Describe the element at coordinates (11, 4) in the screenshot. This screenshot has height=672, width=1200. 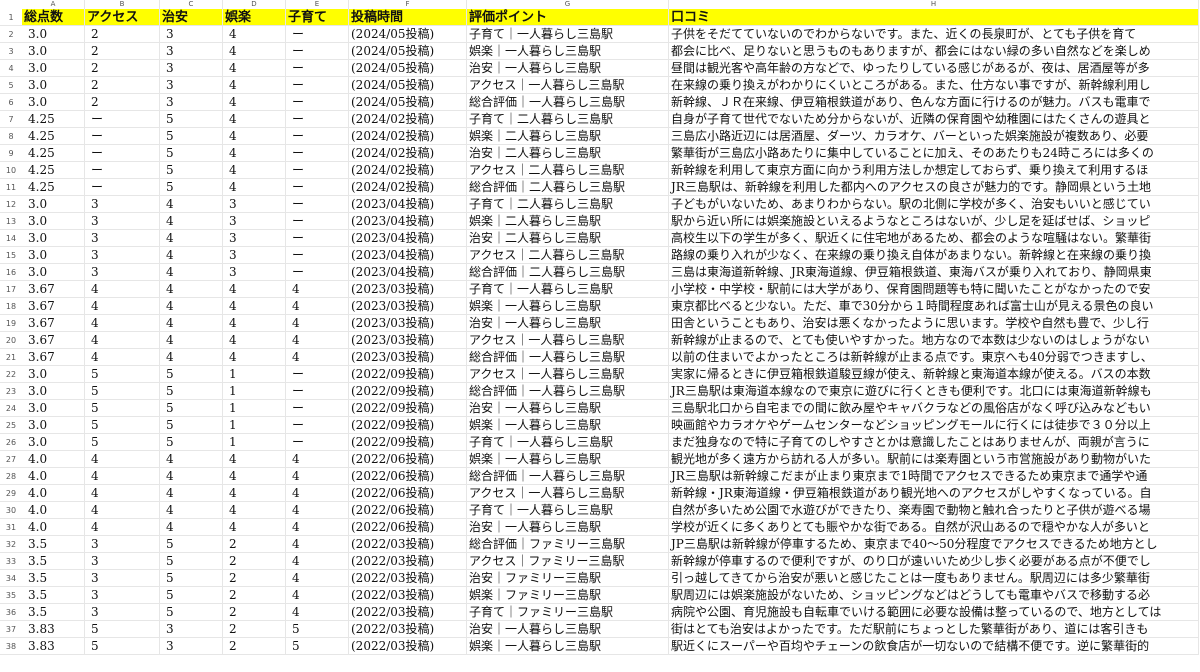
I see `select-all-corner` at that location.